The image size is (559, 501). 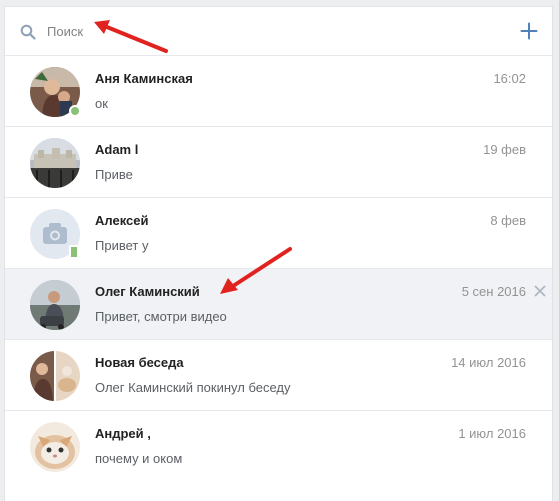 I want to click on annotation-arrow-search, so click(x=131, y=36).